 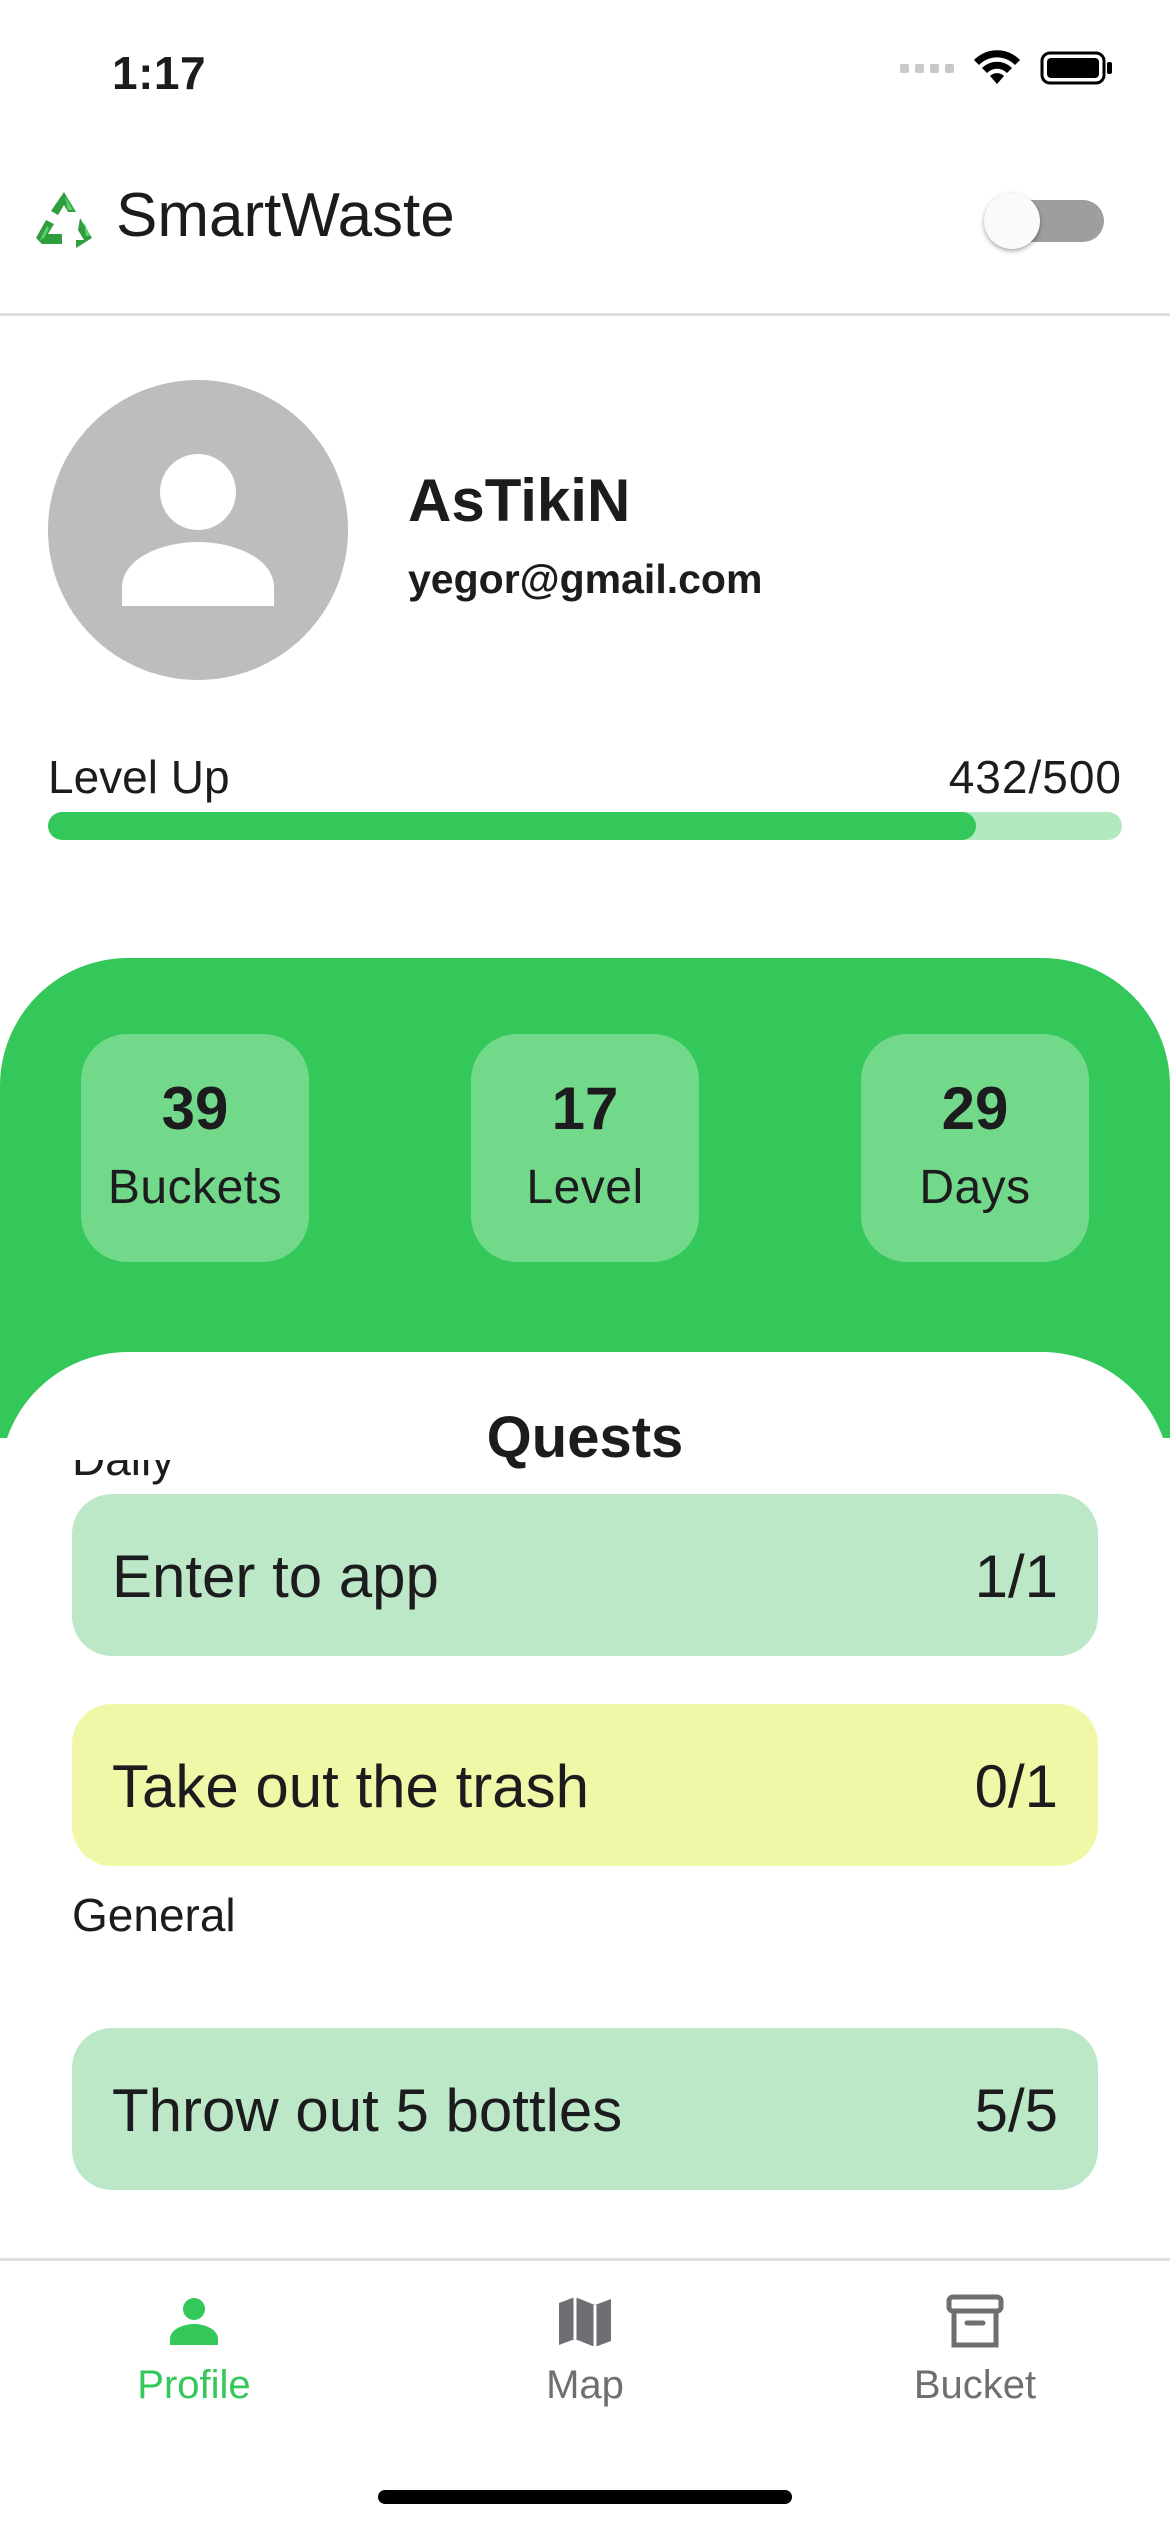 What do you see at coordinates (194, 2356) in the screenshot?
I see `nav-item-profile: Profile` at bounding box center [194, 2356].